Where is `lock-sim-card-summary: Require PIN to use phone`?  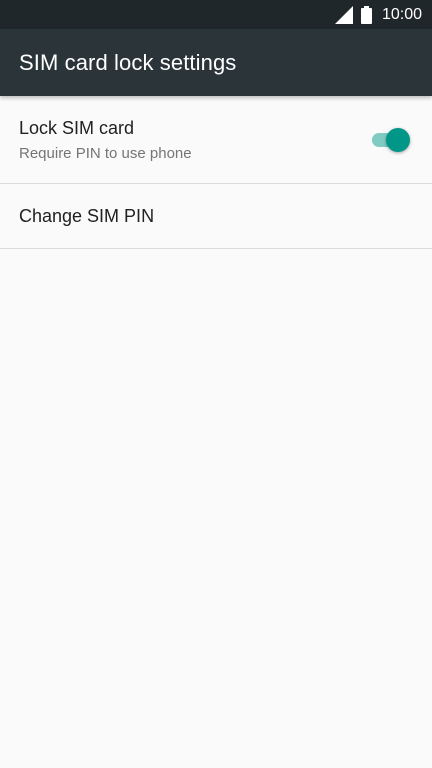
lock-sim-card-summary: Require PIN to use phone is located at coordinates (105, 153).